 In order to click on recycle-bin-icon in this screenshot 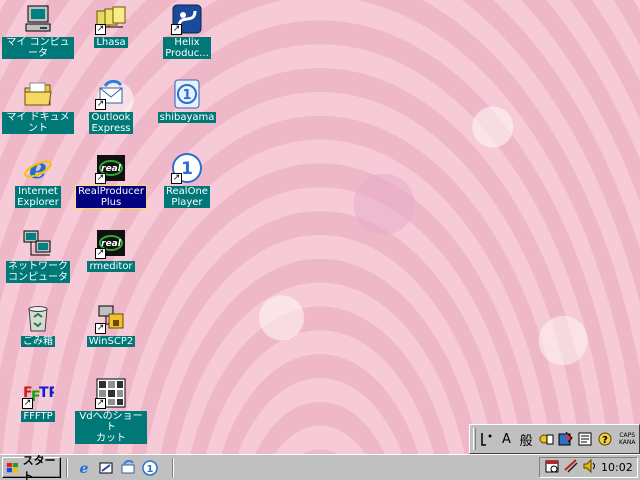, I will do `click(38, 318)`.